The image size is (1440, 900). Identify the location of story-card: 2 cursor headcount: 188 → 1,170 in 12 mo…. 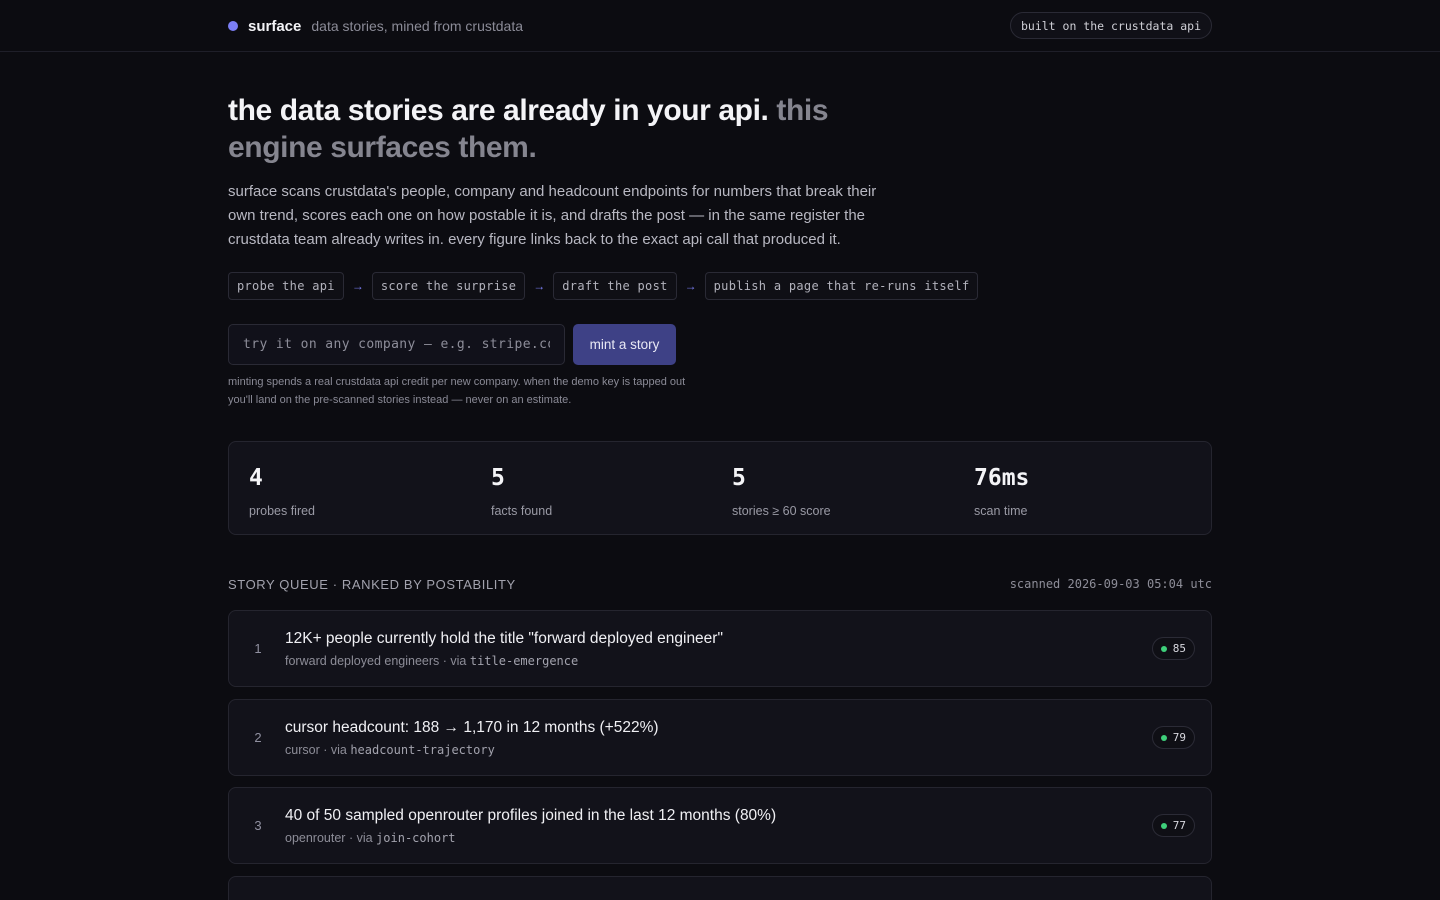
(720, 737).